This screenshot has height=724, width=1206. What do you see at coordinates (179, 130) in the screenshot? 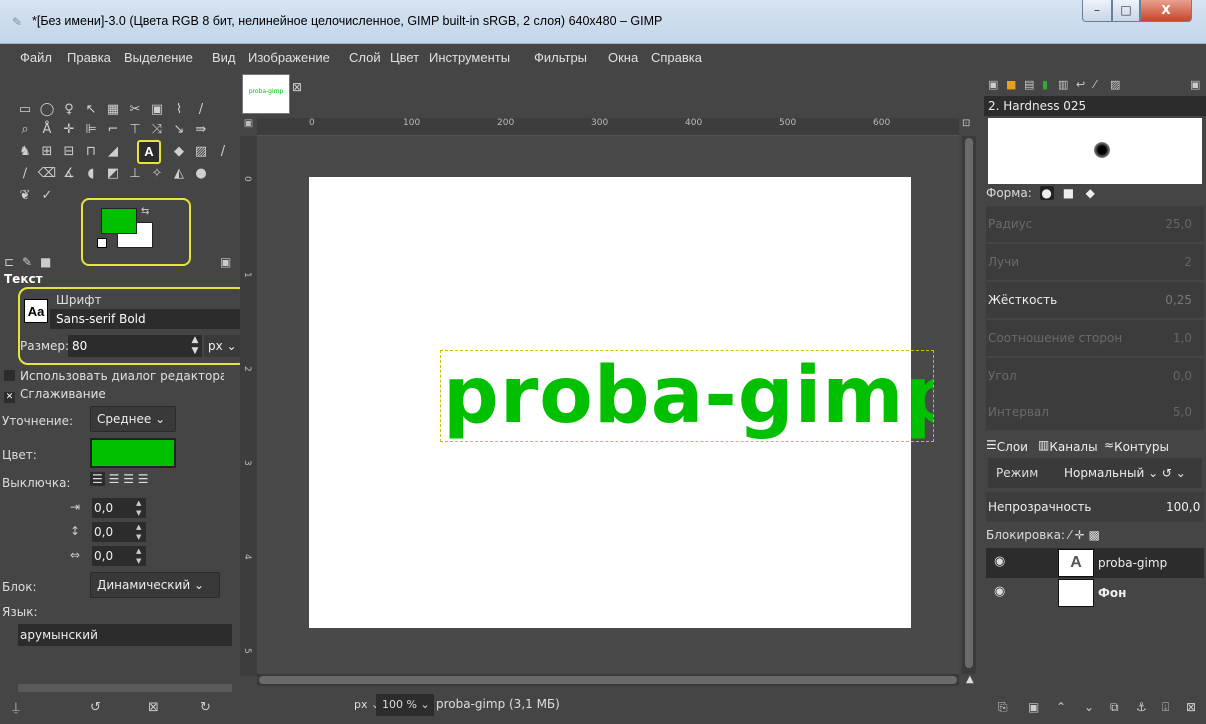
I see `handle-transform-icon: ↘` at bounding box center [179, 130].